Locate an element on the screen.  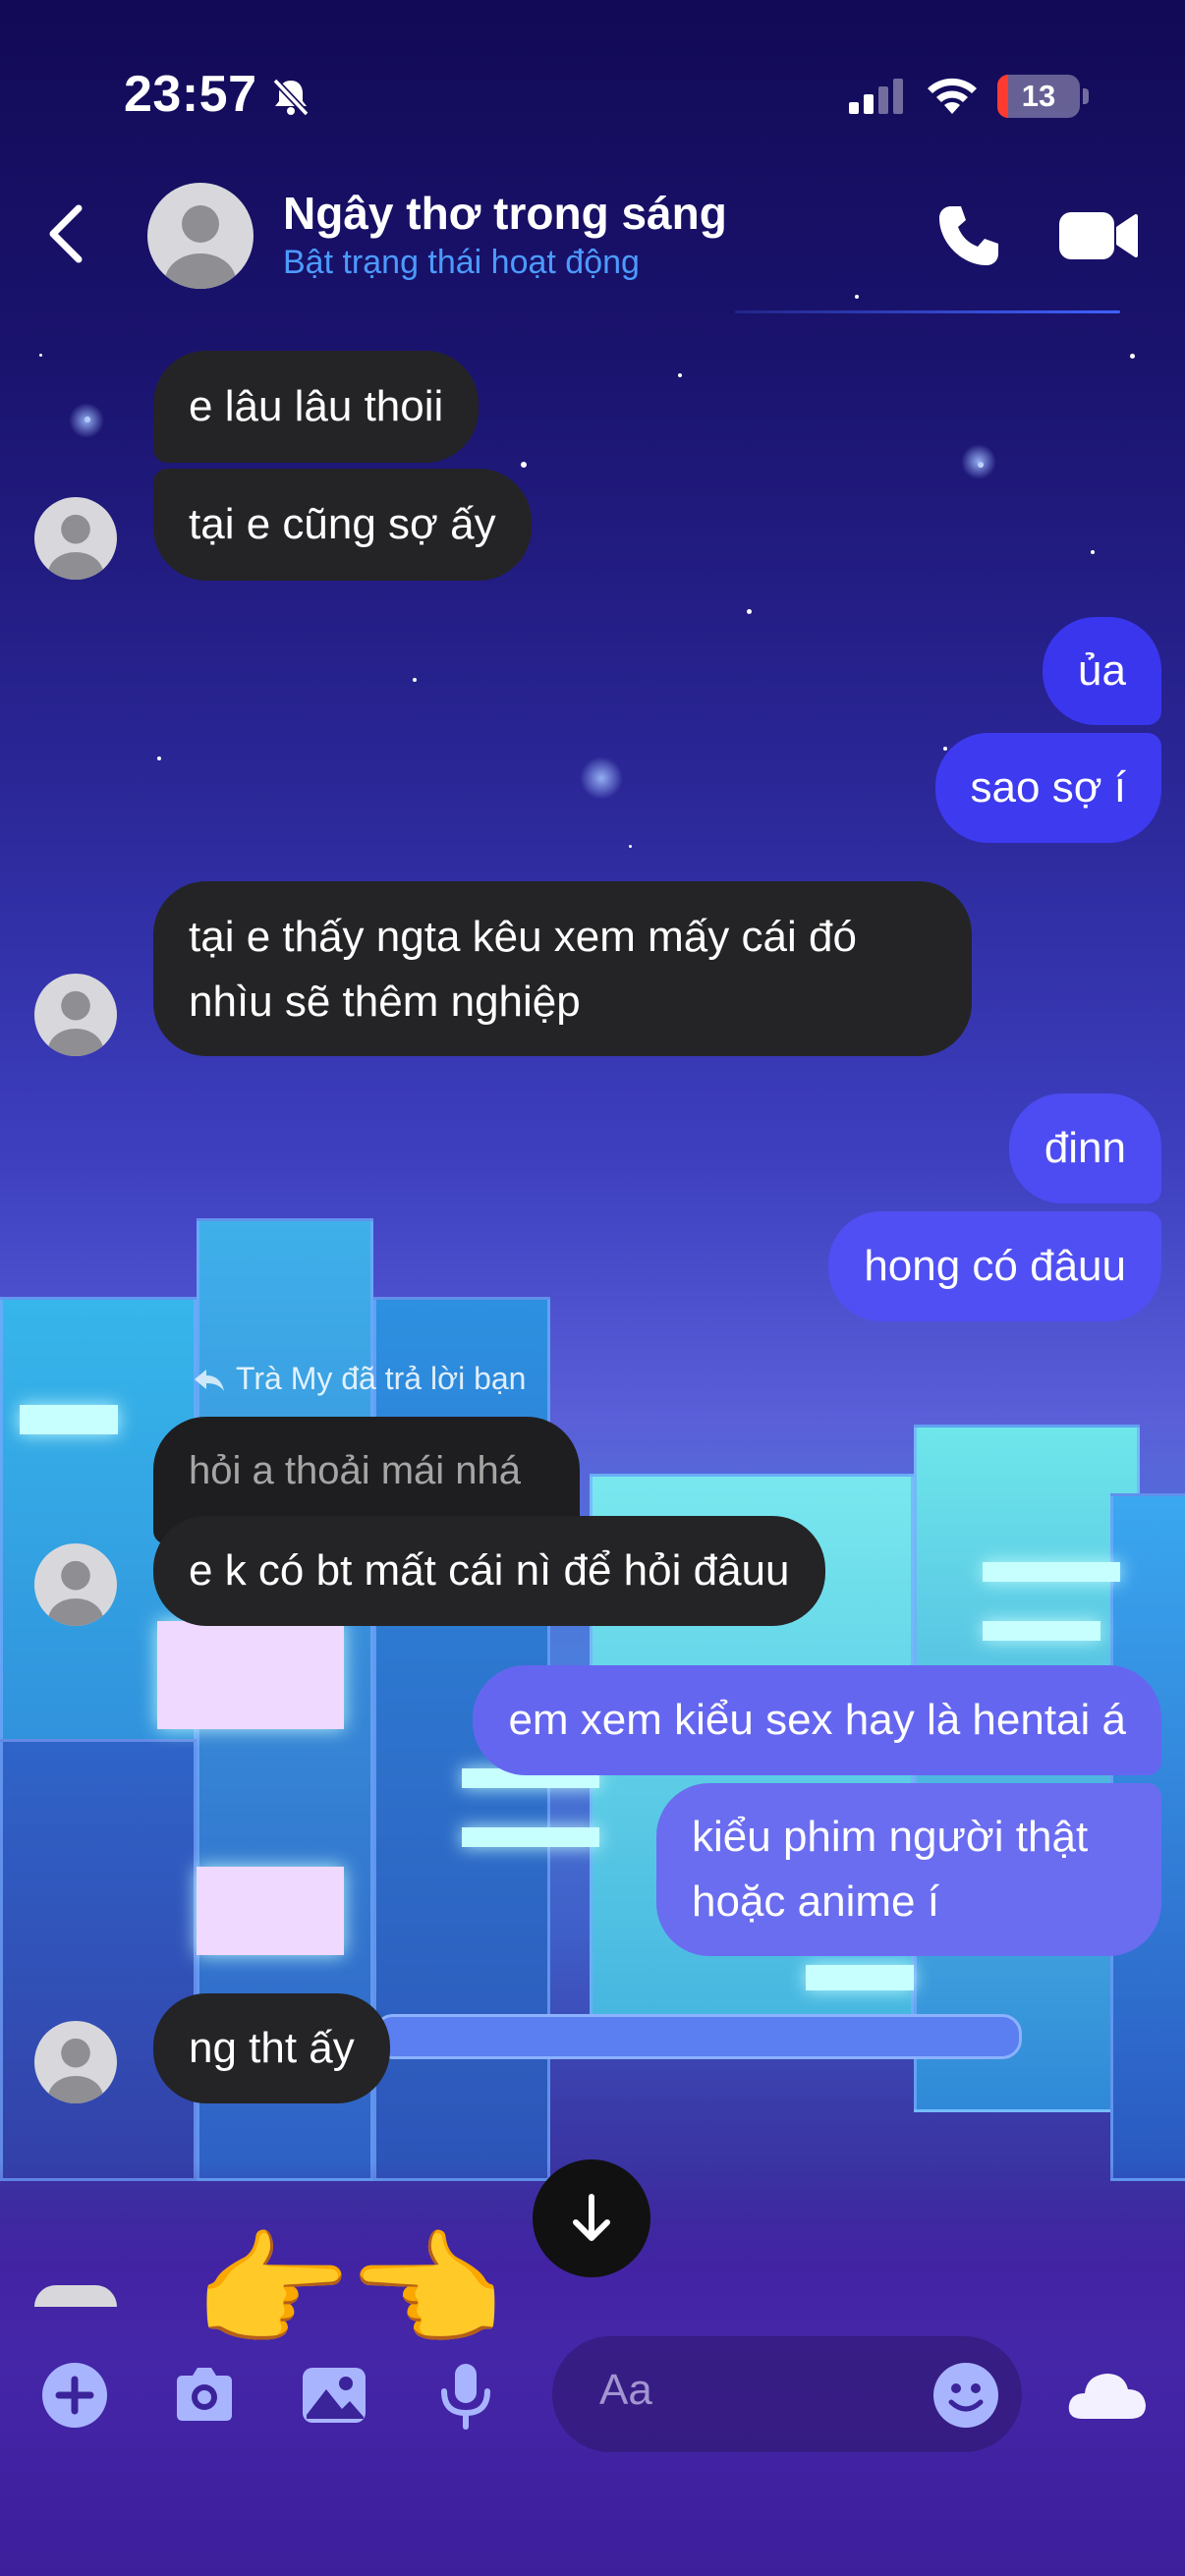
plus-icon is located at coordinates (75, 2395).